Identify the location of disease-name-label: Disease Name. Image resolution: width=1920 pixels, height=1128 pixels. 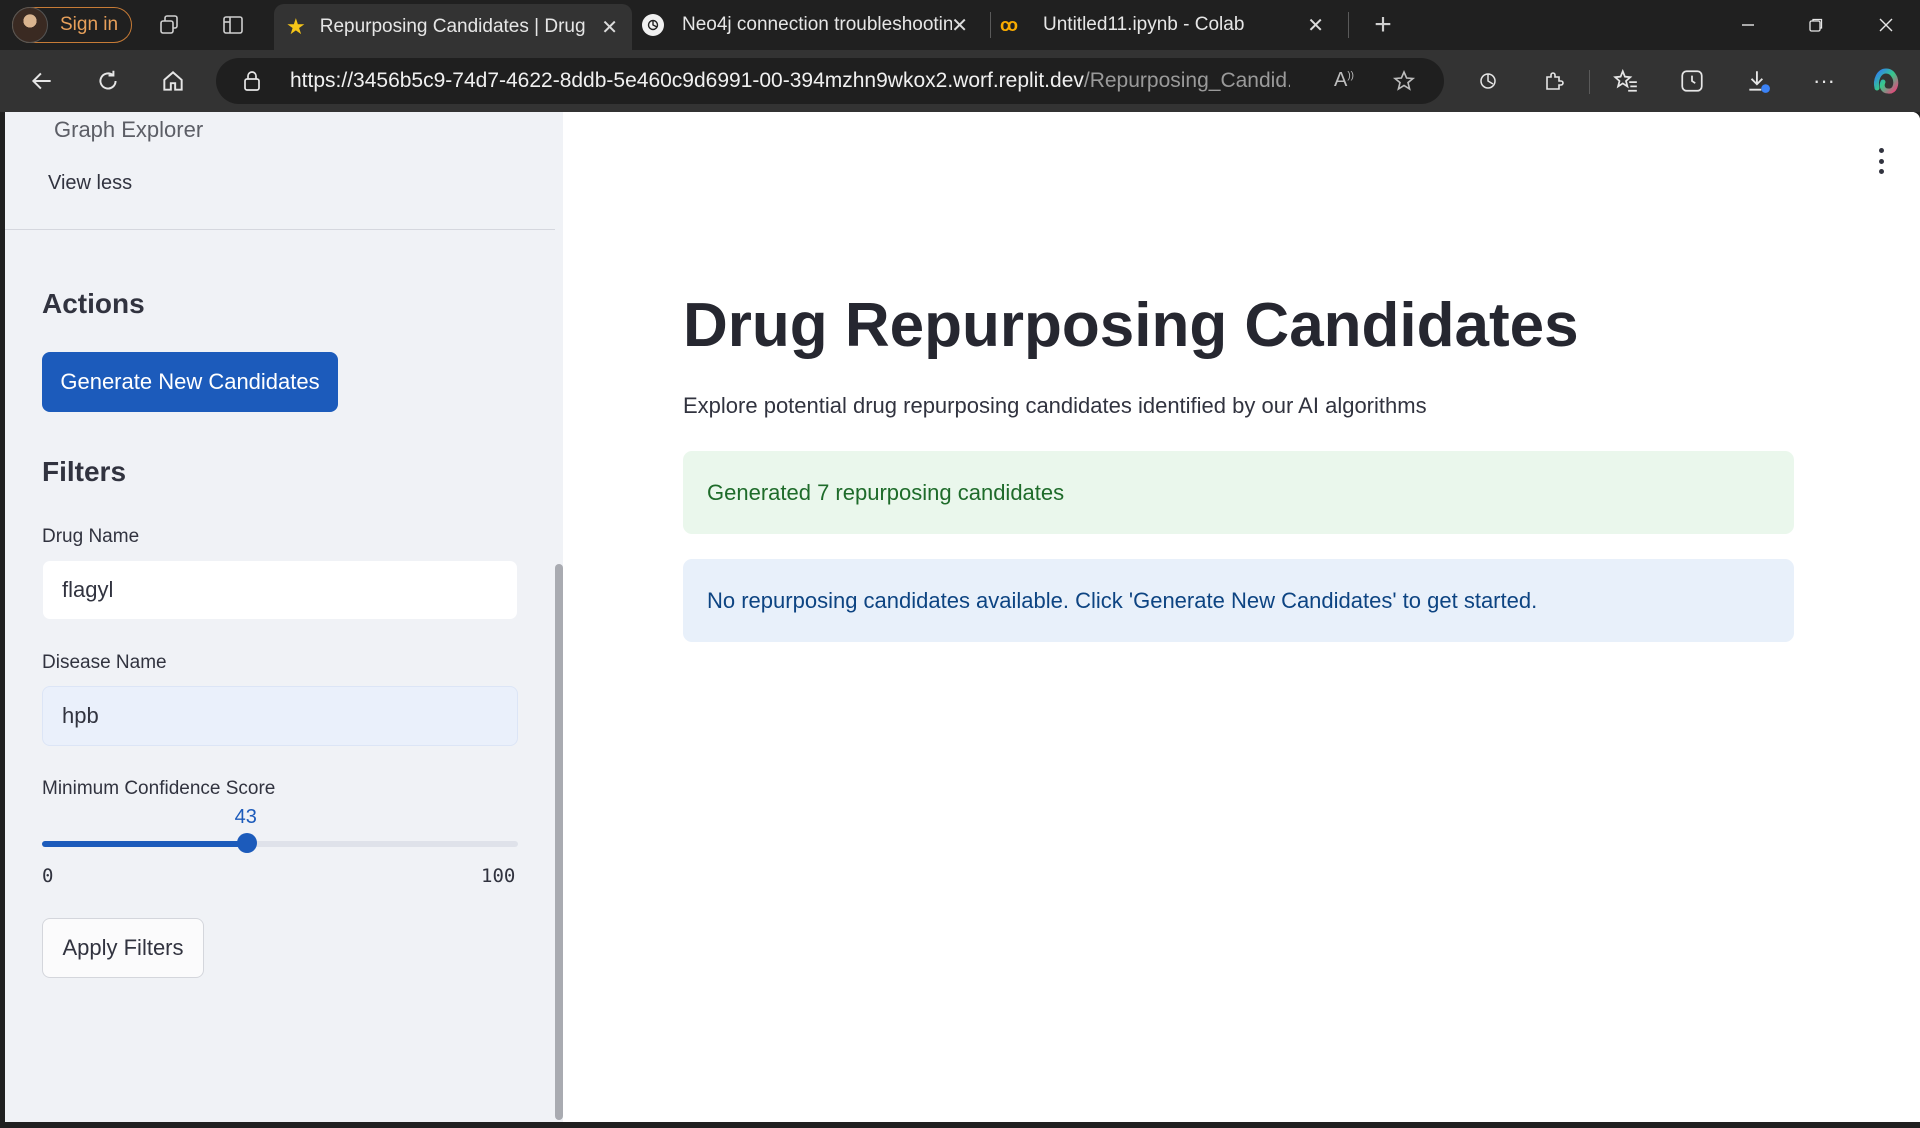
(104, 662).